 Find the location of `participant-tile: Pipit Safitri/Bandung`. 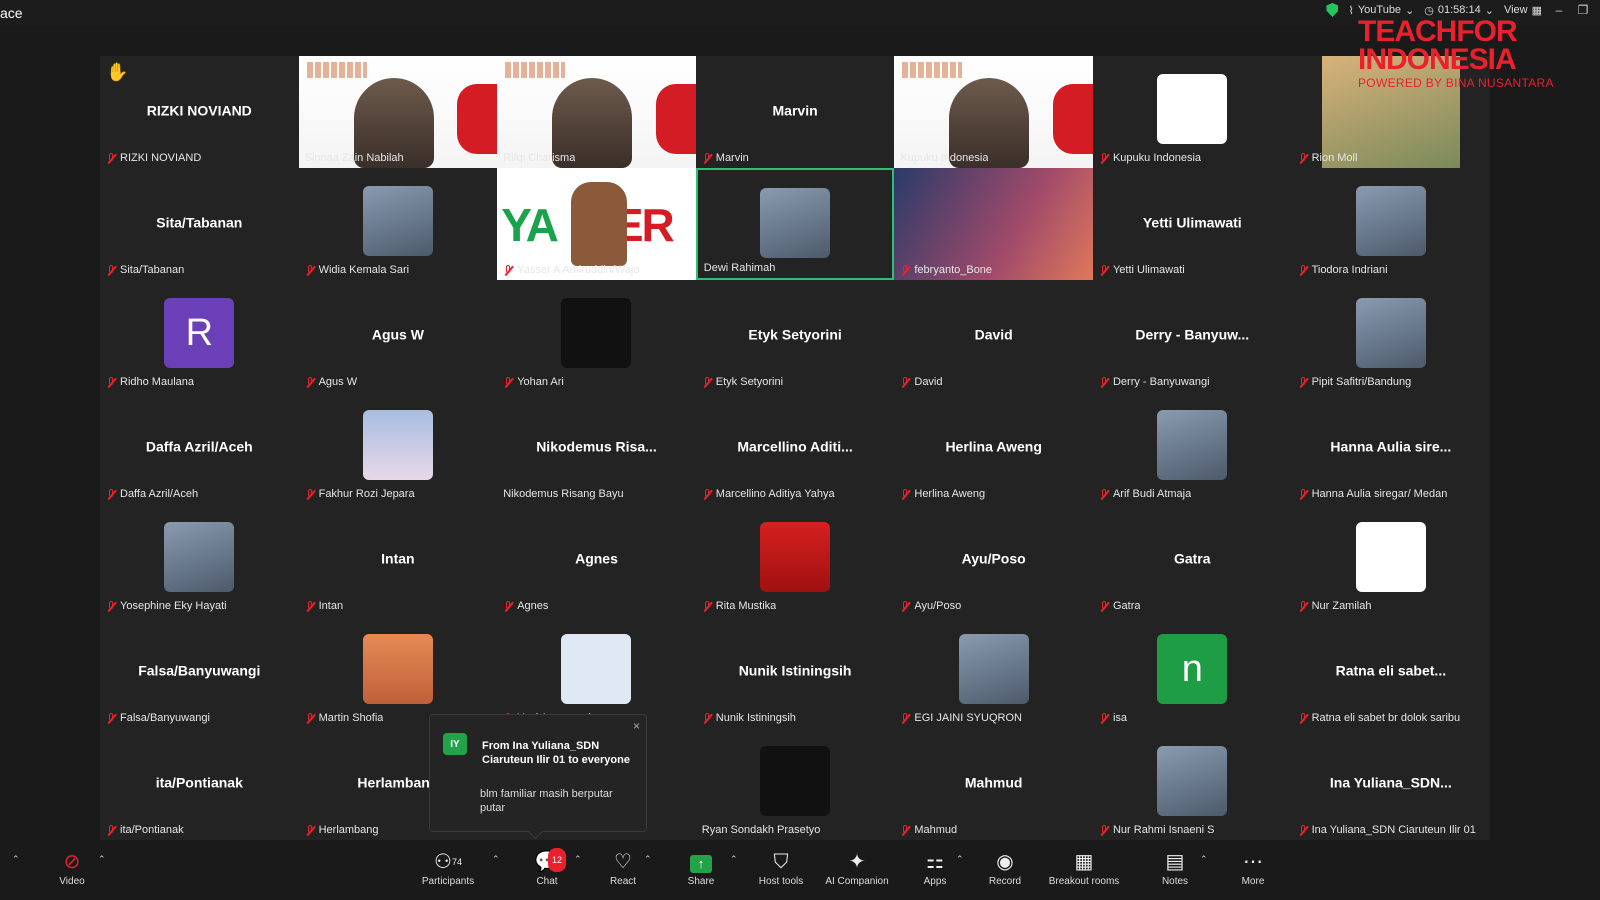

participant-tile: Pipit Safitri/Bandung is located at coordinates (1391, 336).